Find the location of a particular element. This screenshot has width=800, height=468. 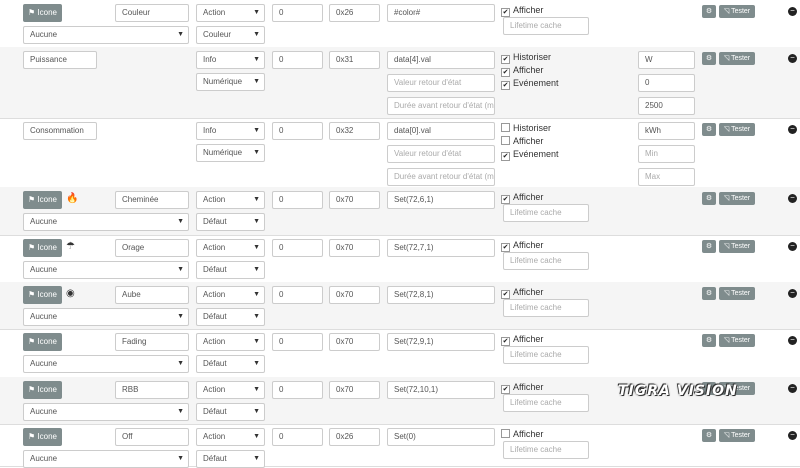

max-input: Max is located at coordinates (666, 177).